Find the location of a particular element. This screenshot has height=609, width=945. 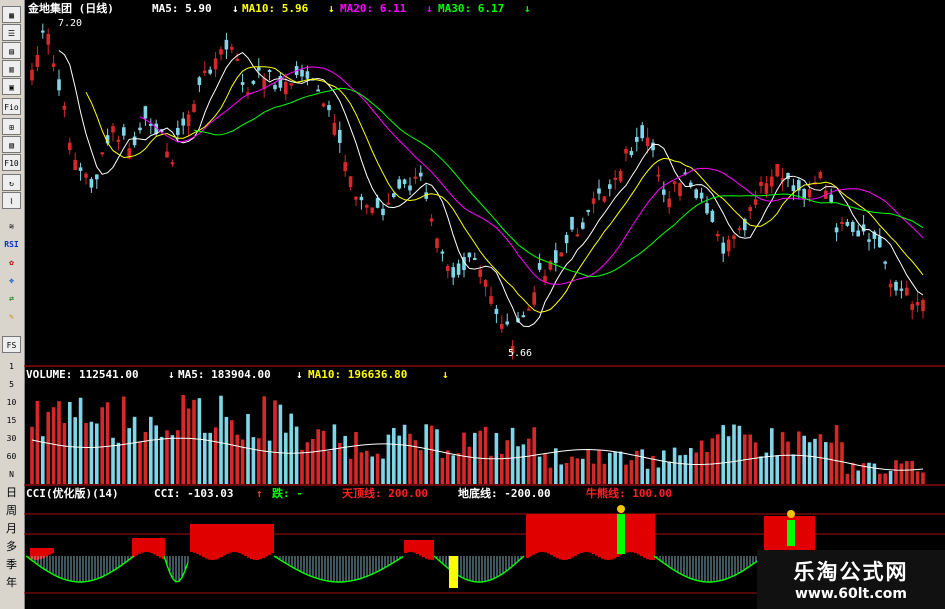

ma5-label: MA5: 5.90 is located at coordinates (182, 8).